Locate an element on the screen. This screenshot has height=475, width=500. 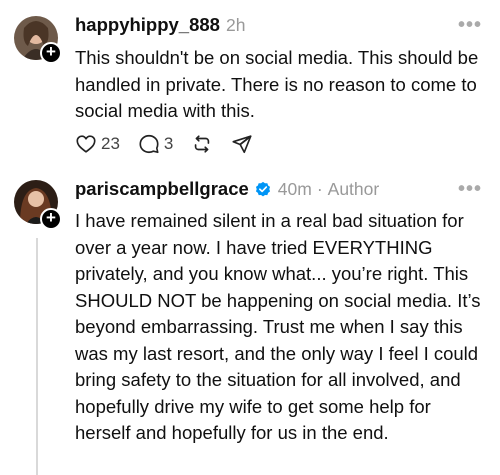
username: pariscampbellgrace is located at coordinates (162, 189).